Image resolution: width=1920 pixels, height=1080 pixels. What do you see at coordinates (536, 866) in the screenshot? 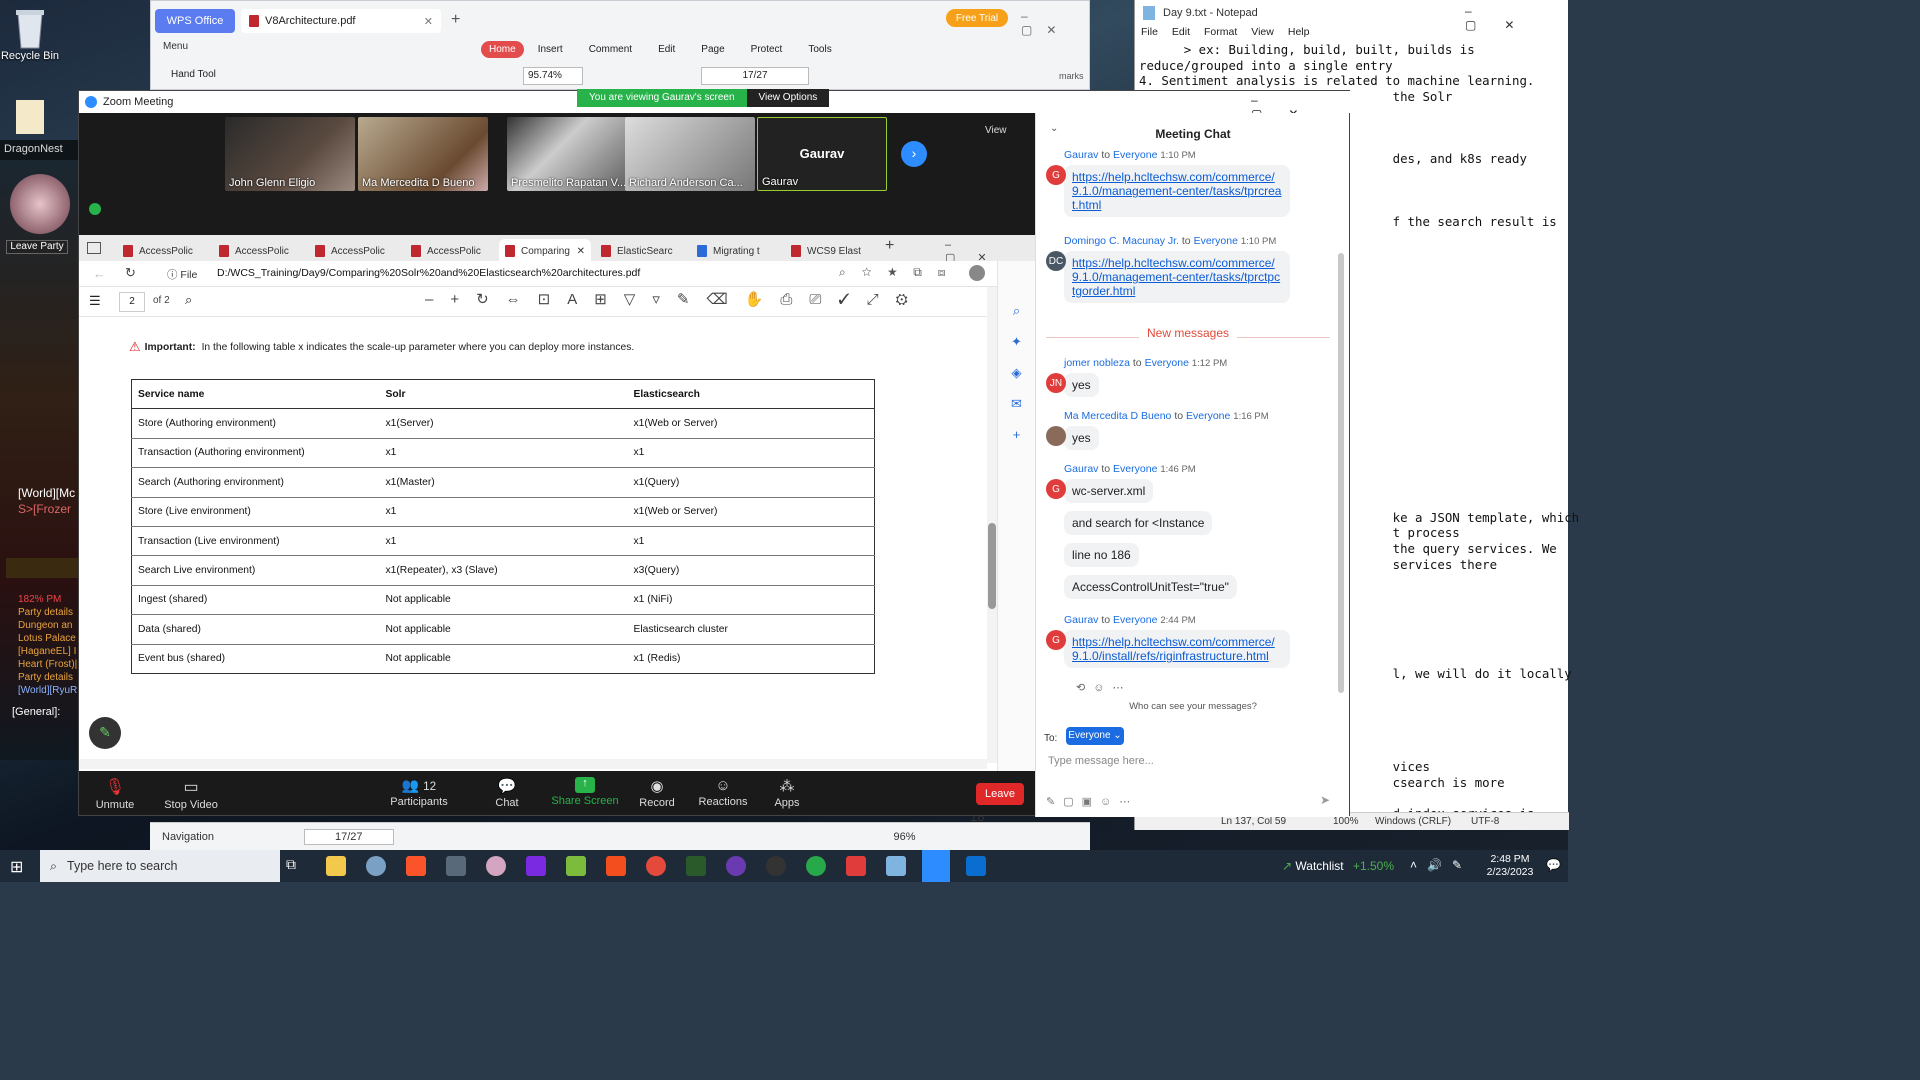
I see `intellij-icon` at bounding box center [536, 866].